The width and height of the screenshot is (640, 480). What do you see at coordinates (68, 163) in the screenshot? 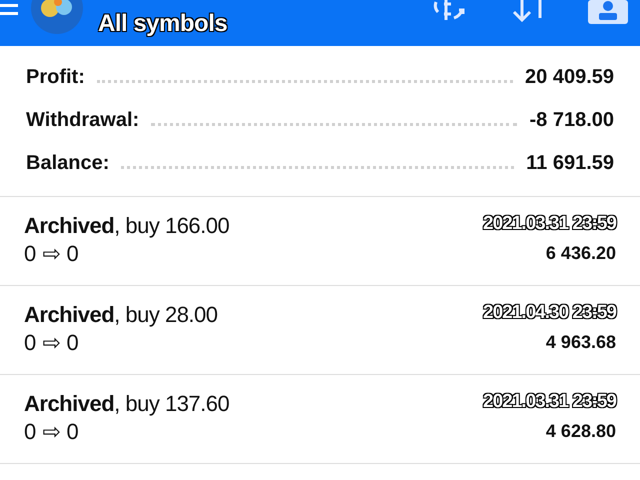
I see `summary-label: Balance:` at bounding box center [68, 163].